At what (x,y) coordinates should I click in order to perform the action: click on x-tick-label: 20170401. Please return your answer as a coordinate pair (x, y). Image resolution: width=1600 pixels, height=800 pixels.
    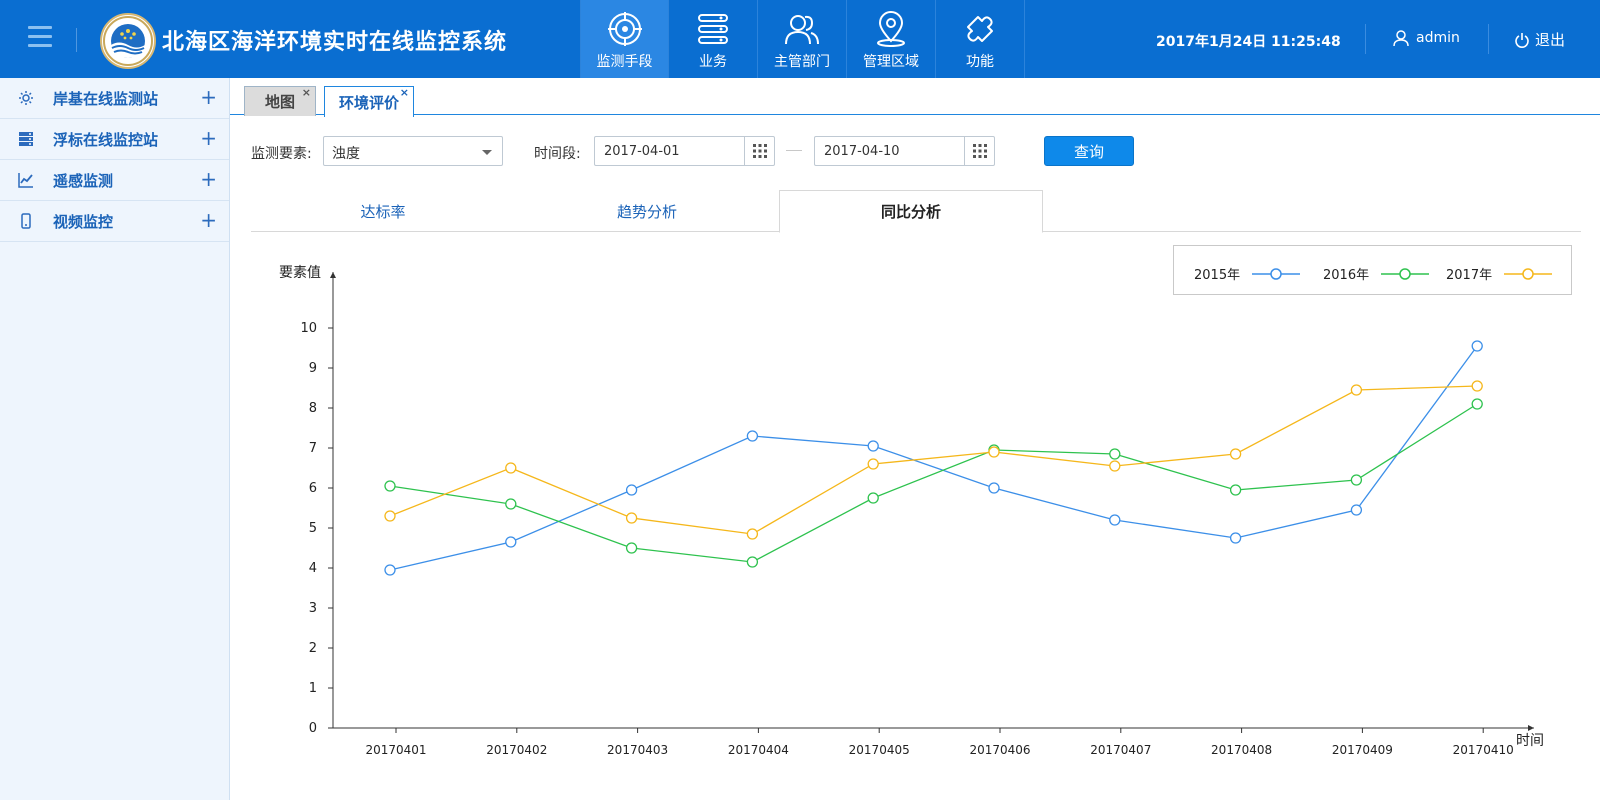
    Looking at the image, I should click on (395, 750).